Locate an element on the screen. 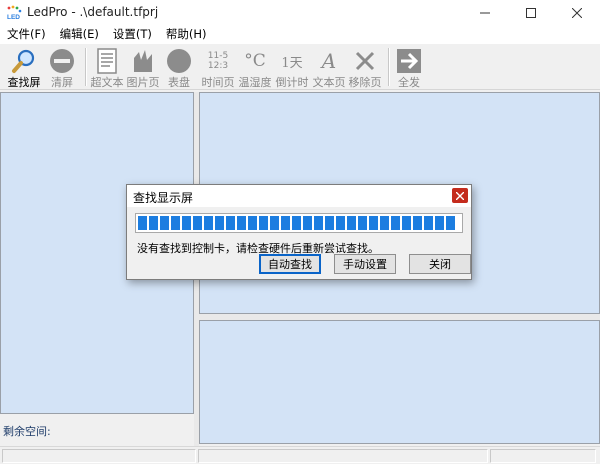 The width and height of the screenshot is (600, 464). countdown-button: 1天 倒计时 is located at coordinates (292, 68).